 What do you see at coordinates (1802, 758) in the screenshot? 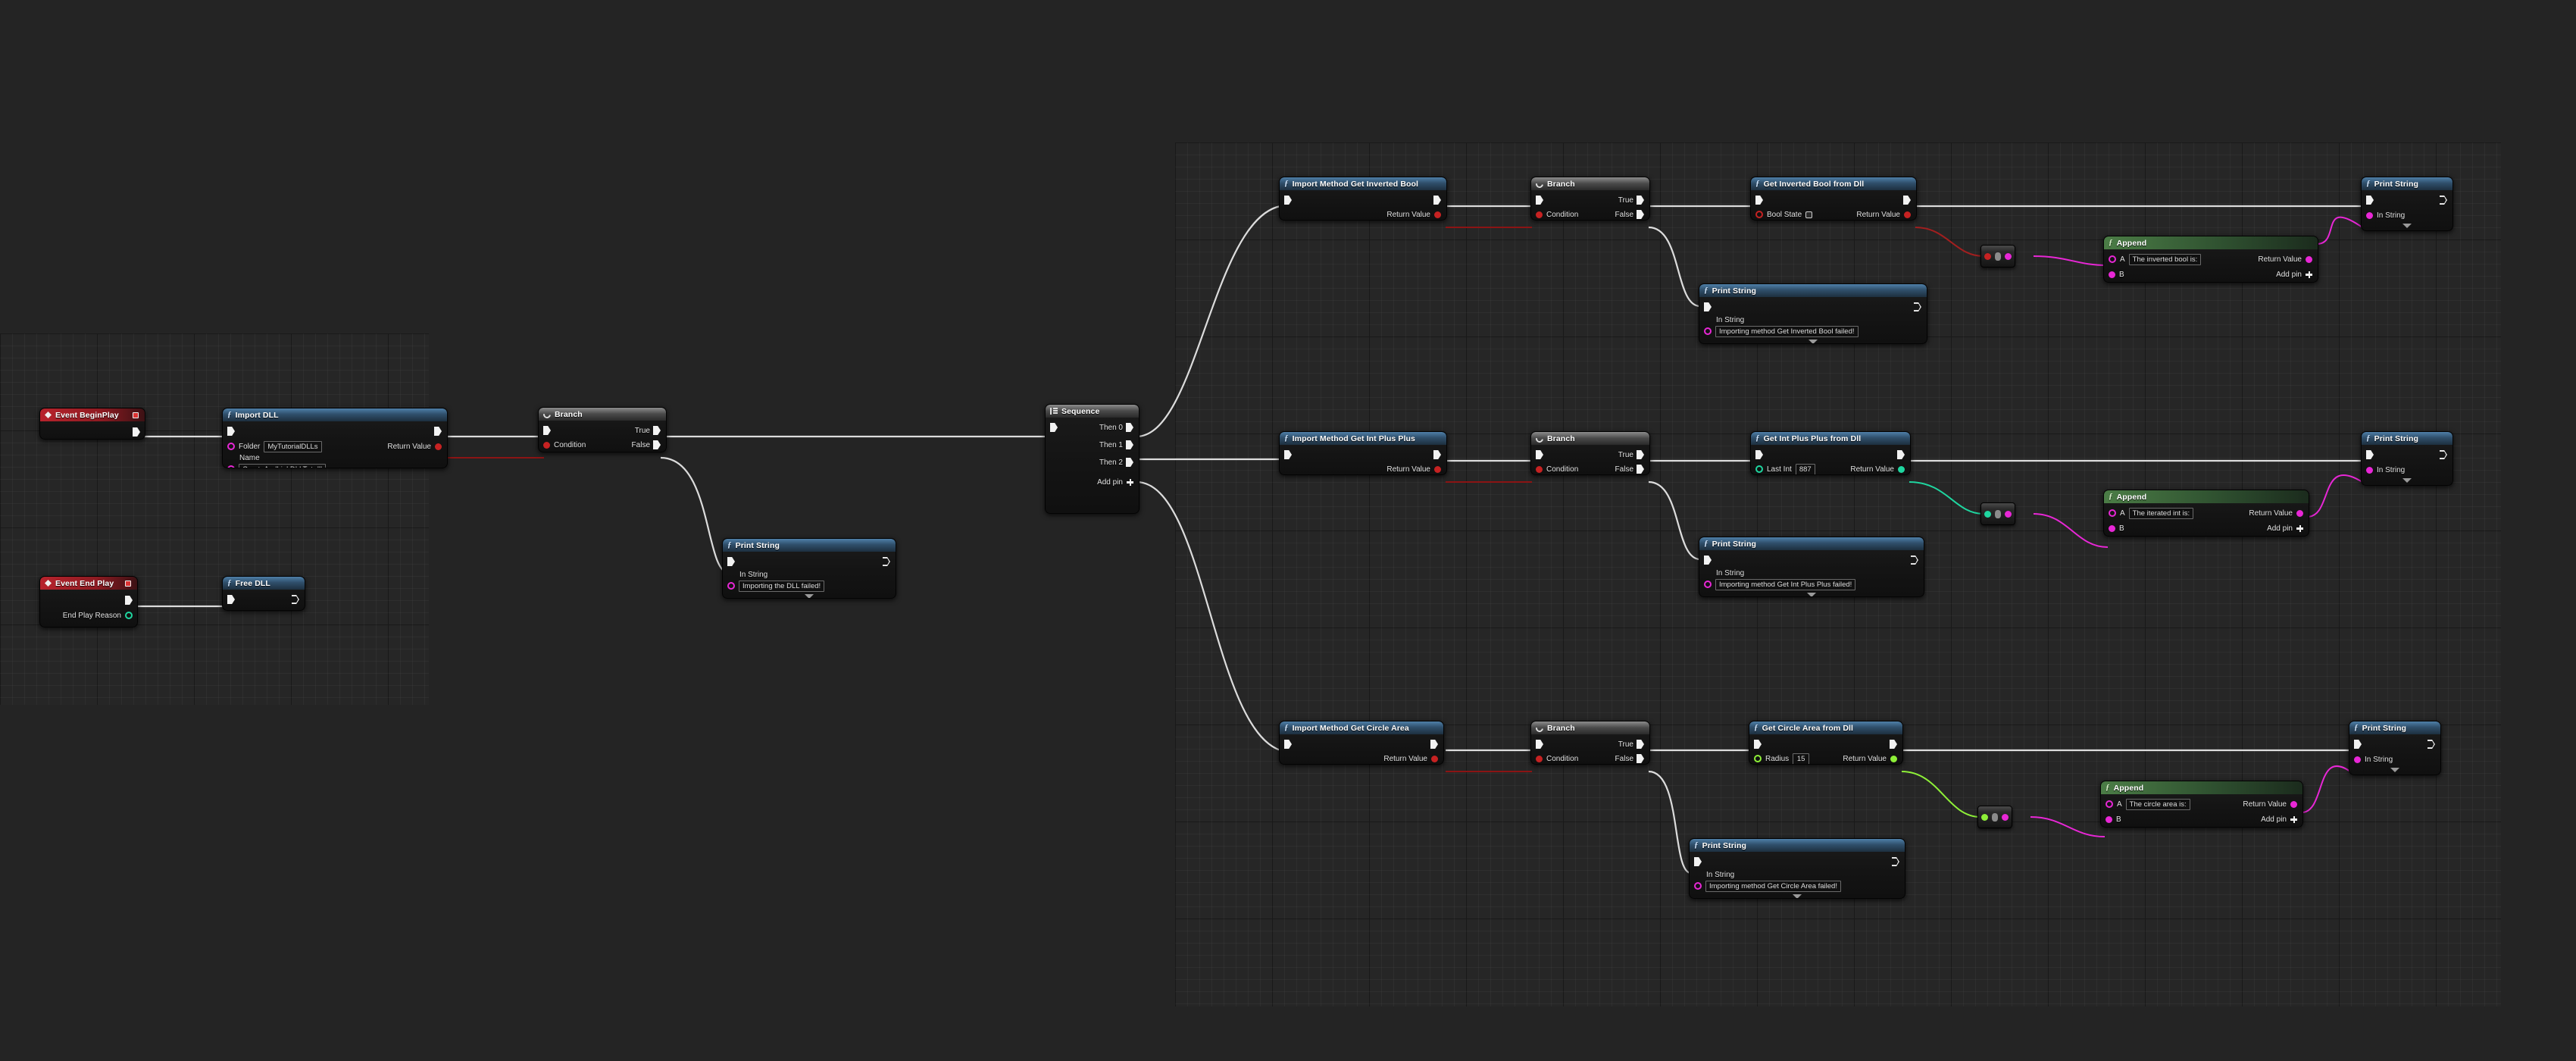
I see `radius-input: 15` at bounding box center [1802, 758].